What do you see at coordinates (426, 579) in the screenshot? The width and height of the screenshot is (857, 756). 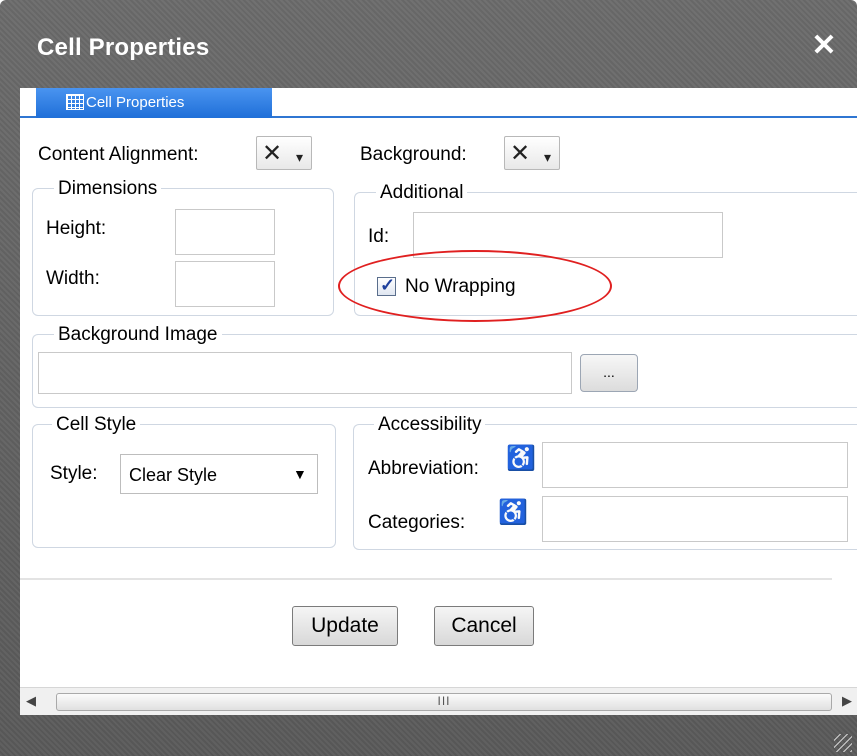 I see `footer-divider` at bounding box center [426, 579].